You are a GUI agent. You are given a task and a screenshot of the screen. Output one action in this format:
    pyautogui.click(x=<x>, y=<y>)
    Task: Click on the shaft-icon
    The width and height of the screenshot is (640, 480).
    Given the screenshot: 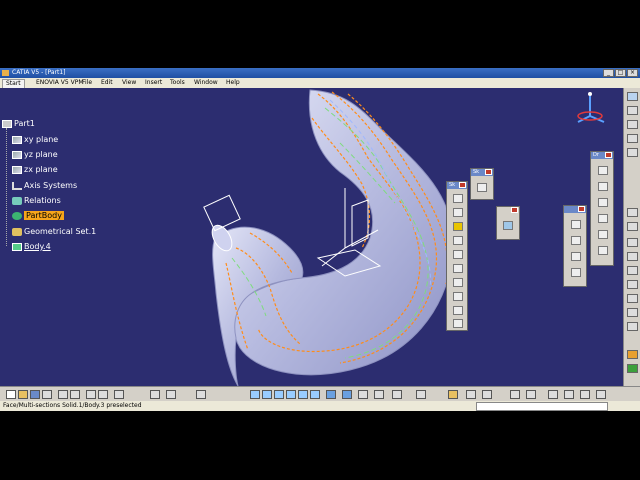 What is the action you would take?
    pyautogui.click(x=458, y=226)
    